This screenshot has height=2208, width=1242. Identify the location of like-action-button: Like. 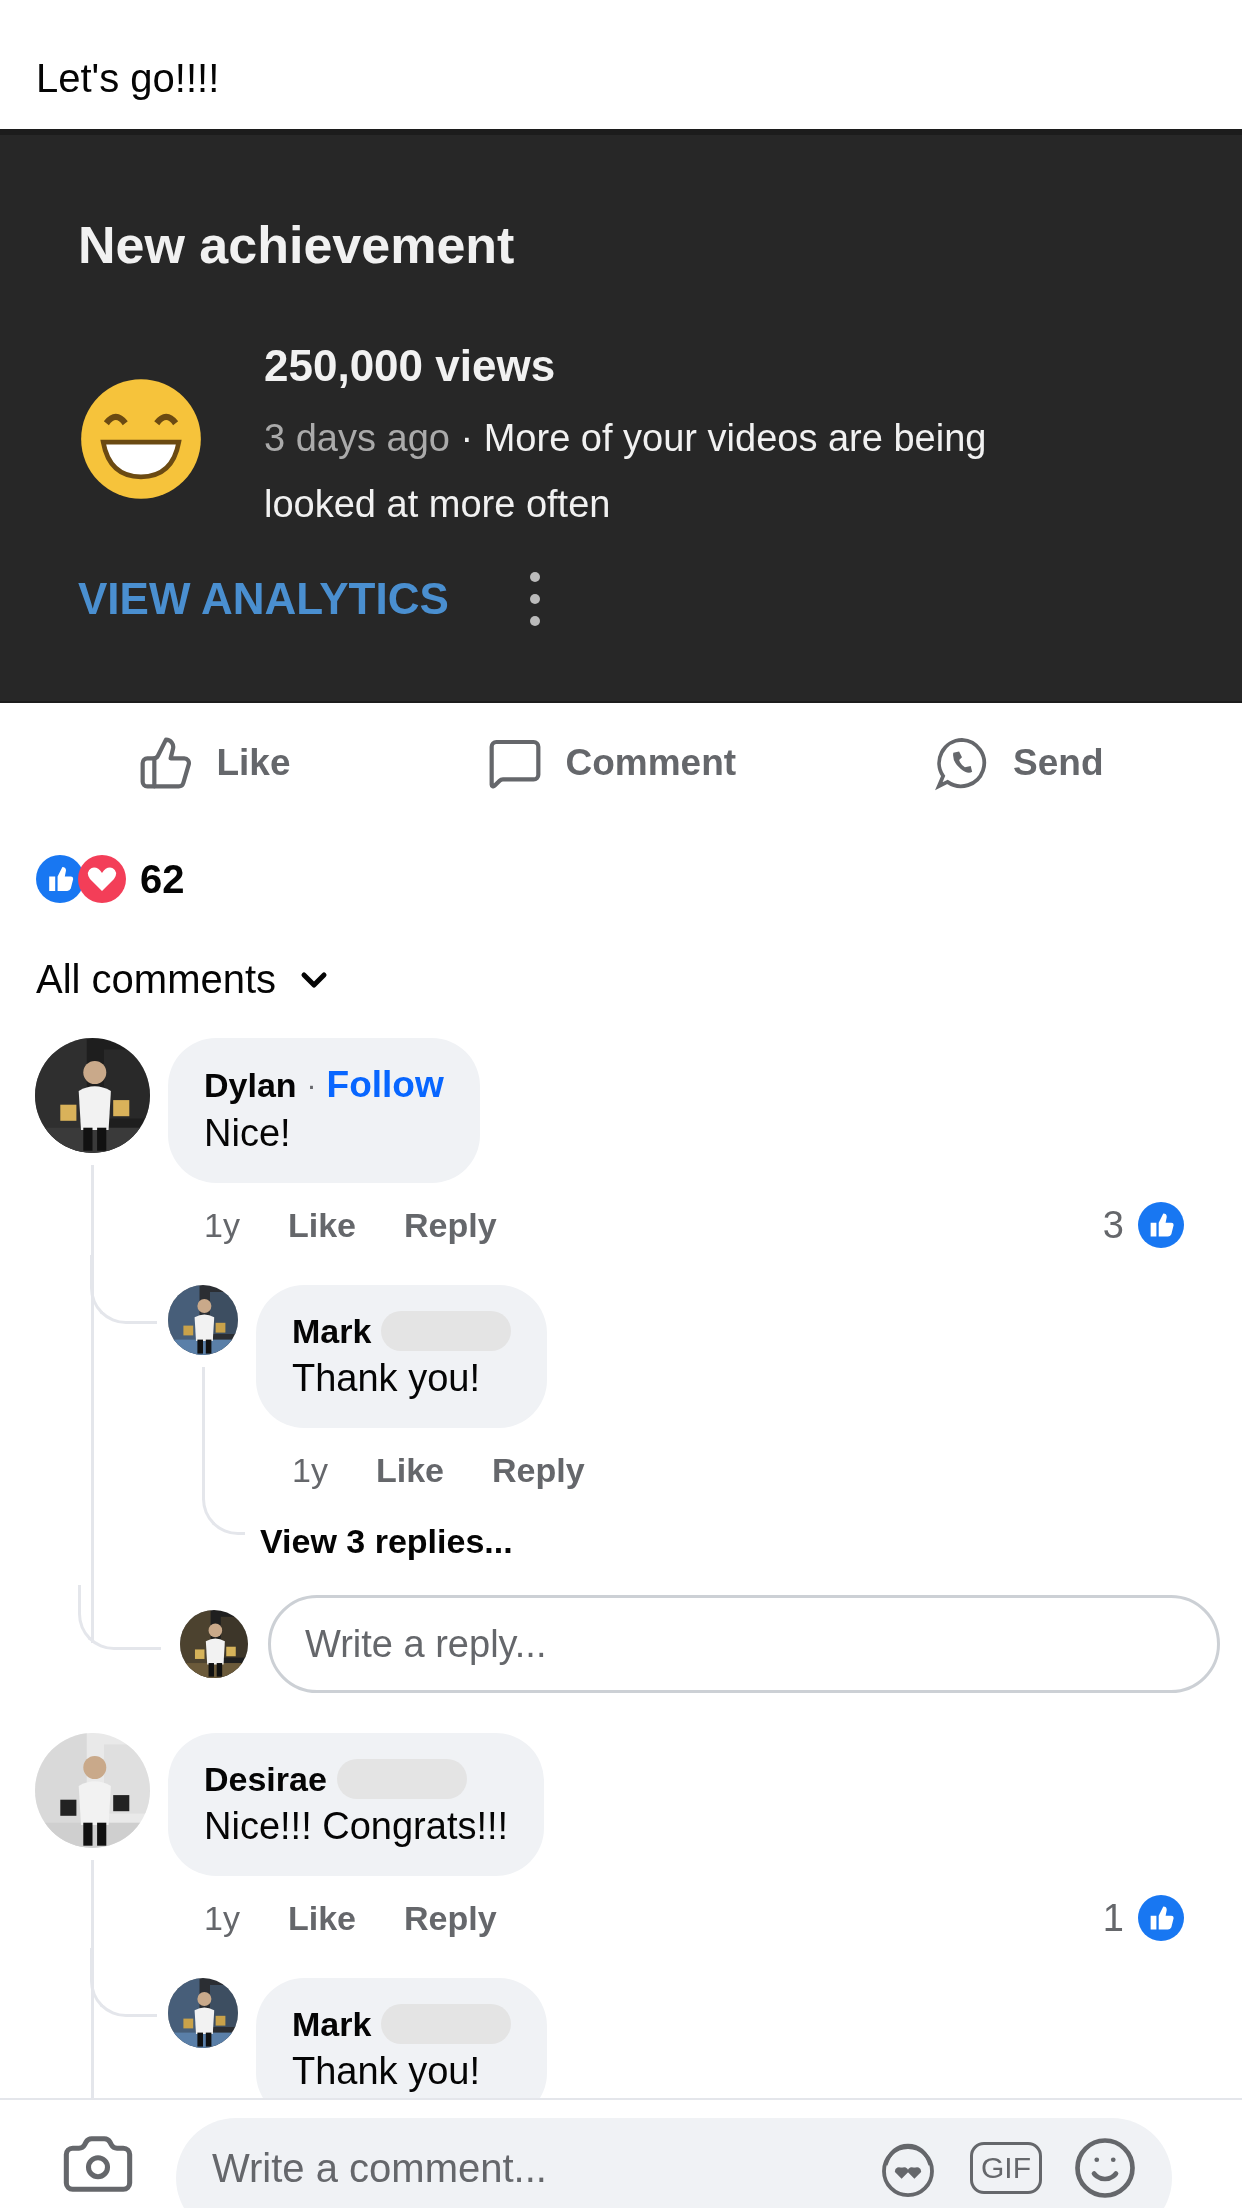
(214, 763).